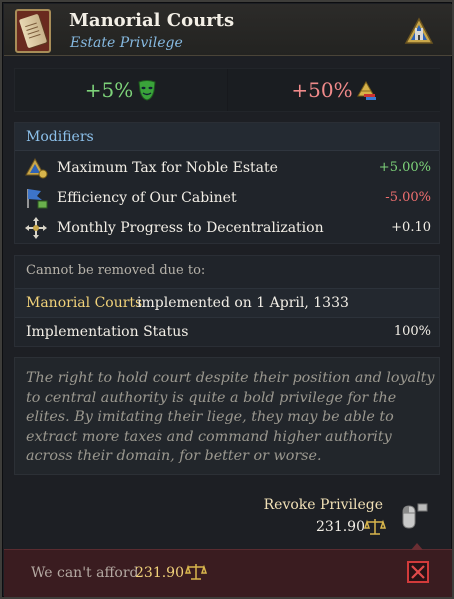  I want to click on mouse-click-icon, so click(415, 516).